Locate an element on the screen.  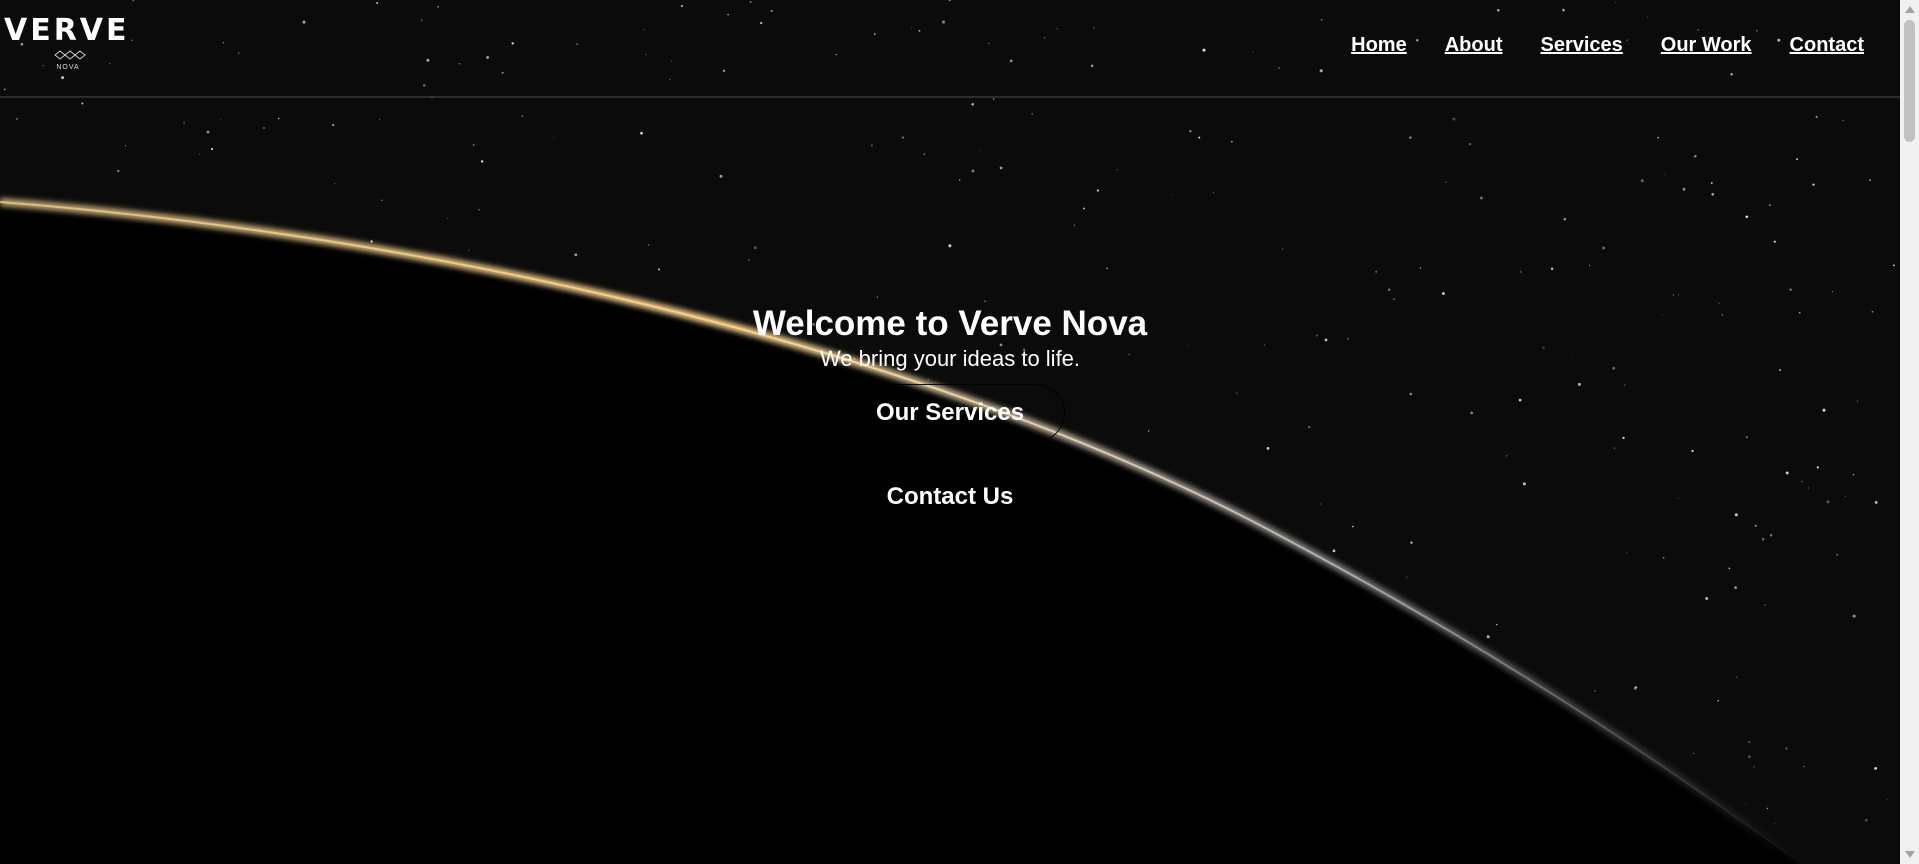
vertical-scrollbar is located at coordinates (1909, 432).